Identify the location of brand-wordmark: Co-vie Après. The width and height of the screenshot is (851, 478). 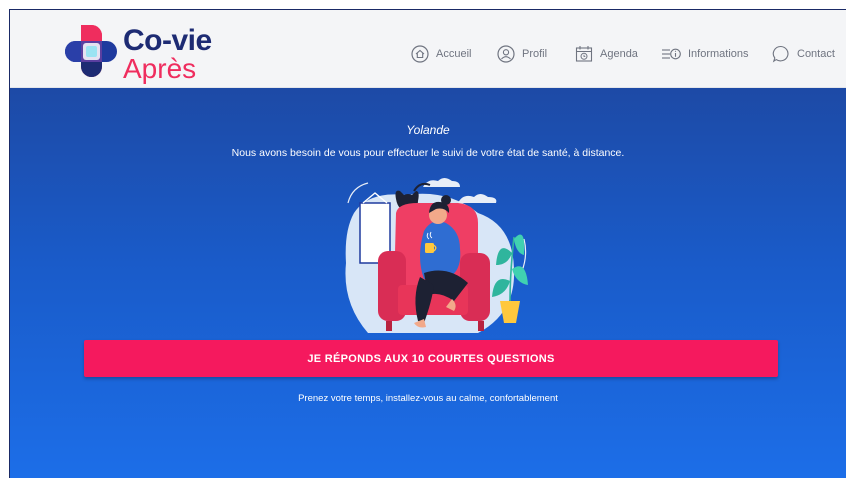
(167, 54).